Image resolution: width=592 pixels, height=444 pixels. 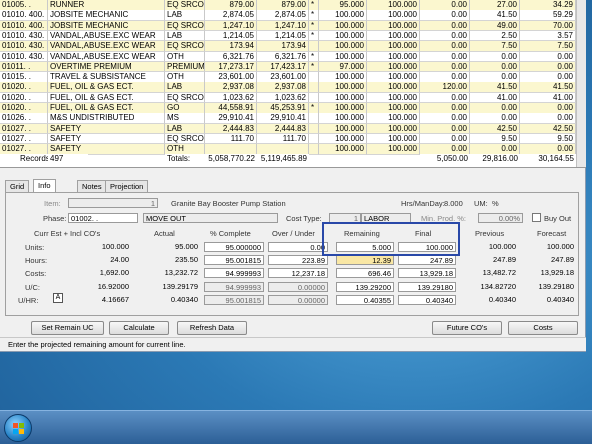 What do you see at coordinates (106, 108) in the screenshot?
I see `table-cell-desc: FUEL, OIL & GAS ECT.` at bounding box center [106, 108].